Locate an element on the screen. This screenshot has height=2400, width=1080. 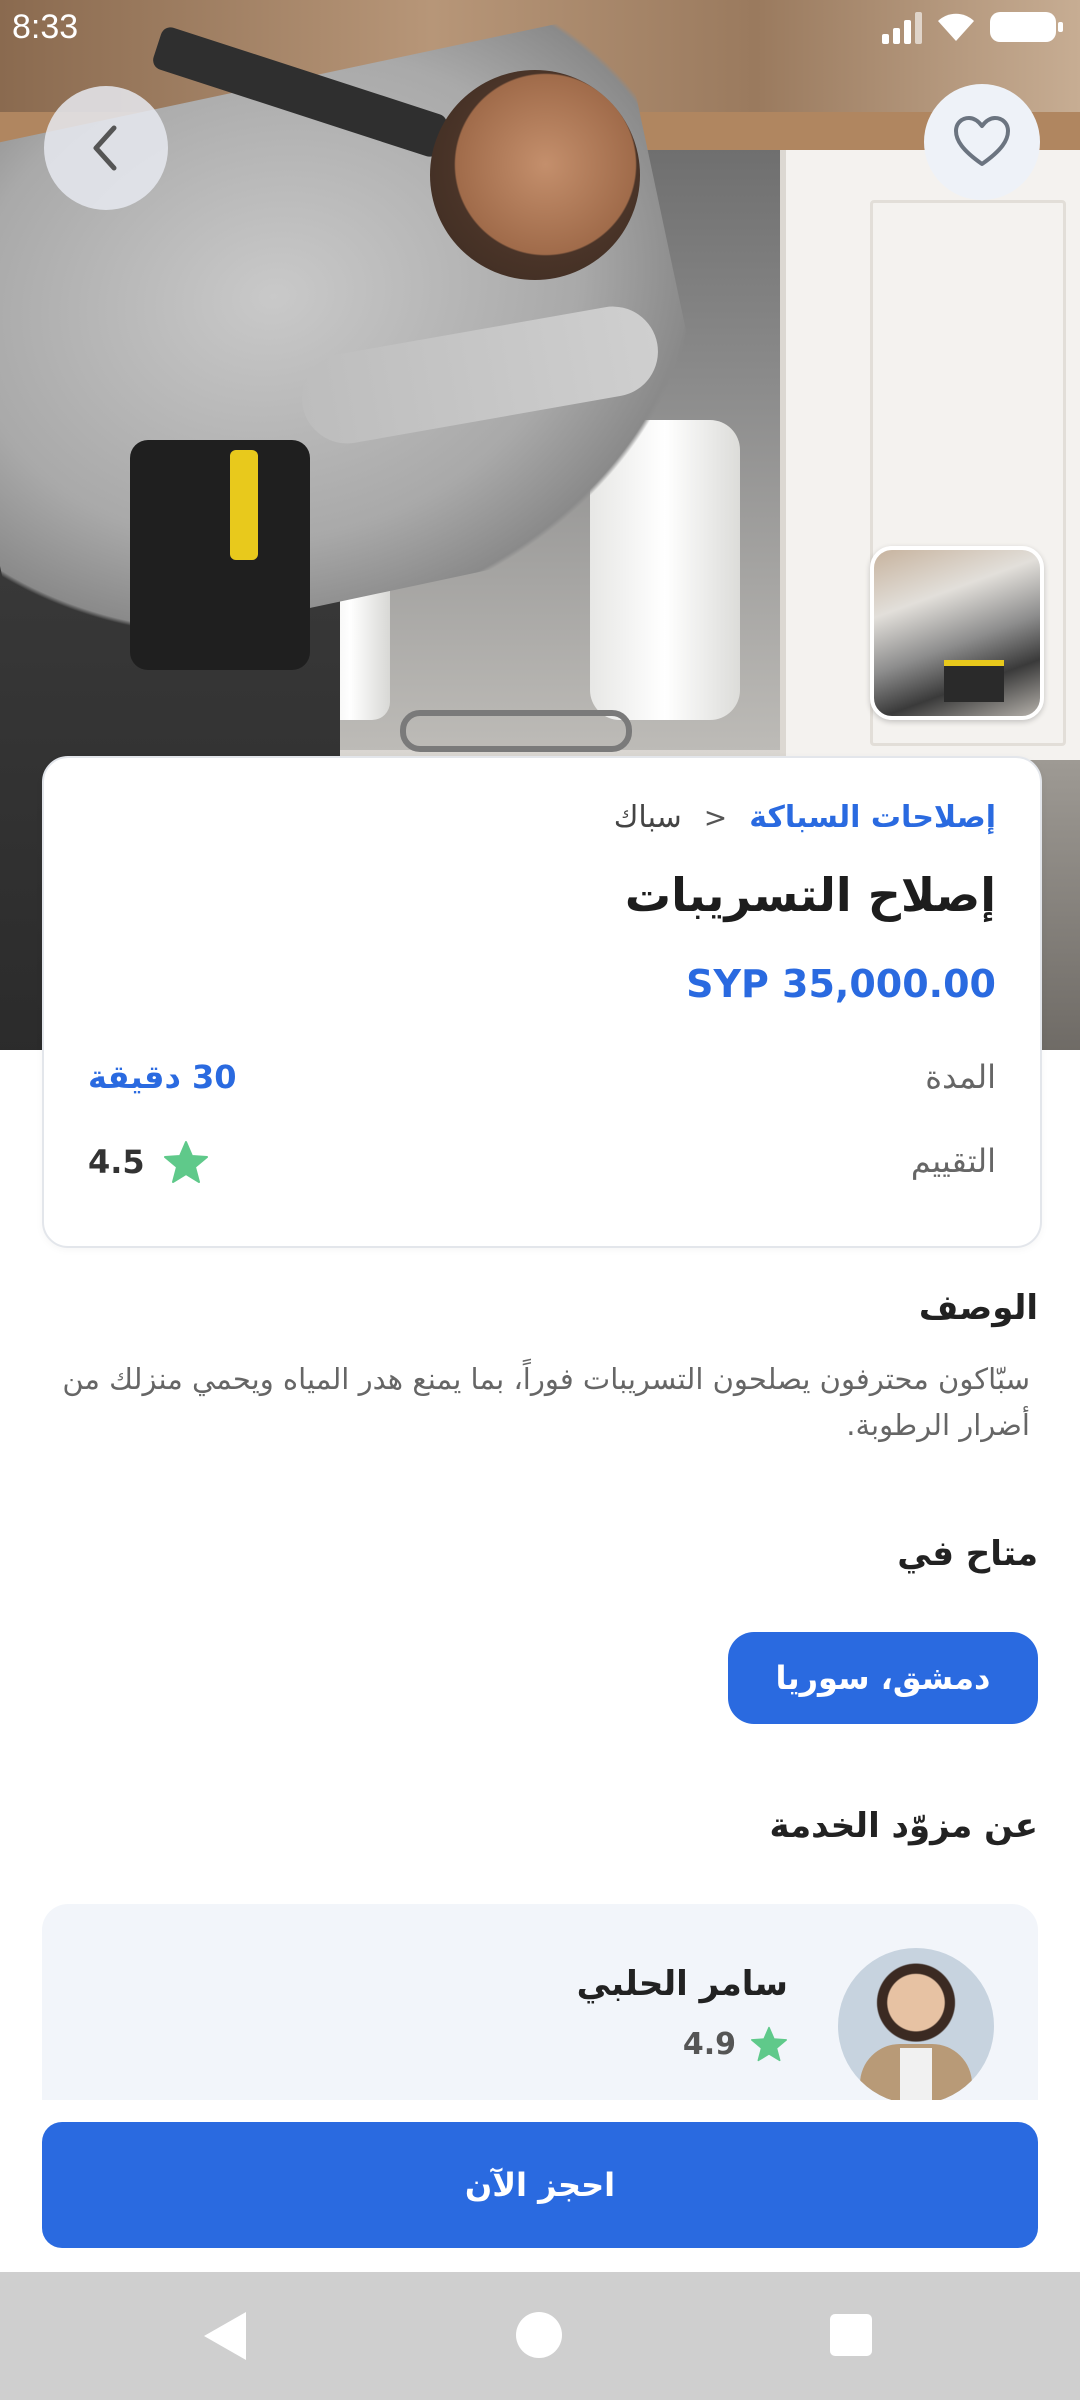
status-bar: 8:33 is located at coordinates (540, 30).